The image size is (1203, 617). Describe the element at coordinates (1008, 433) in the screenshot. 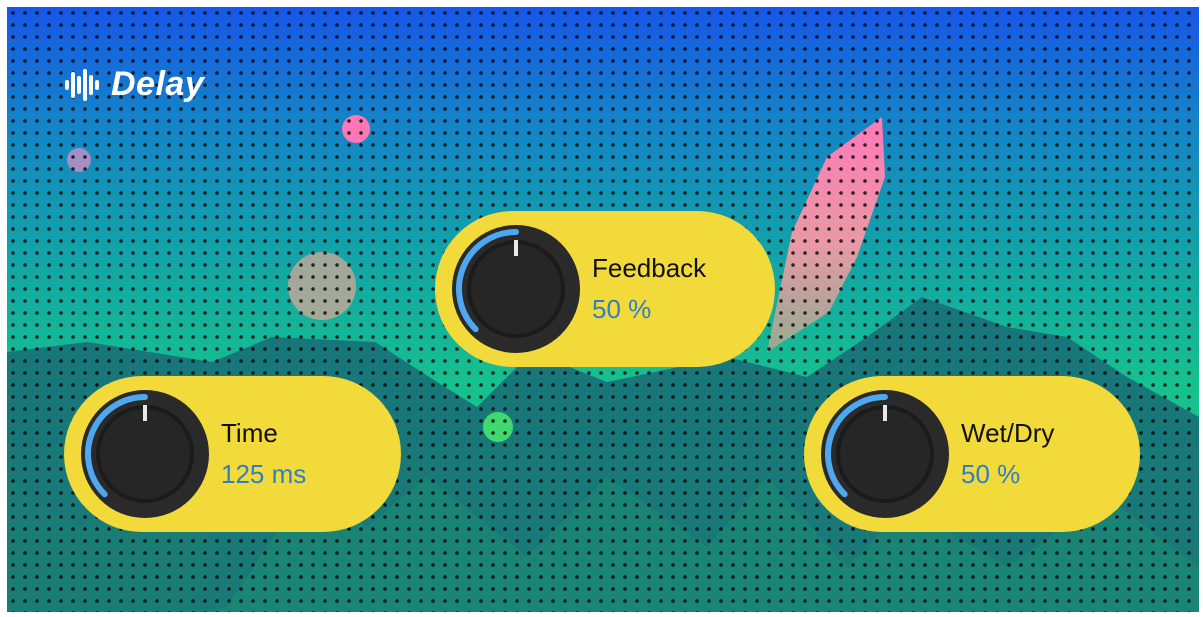

I see `wetdry-label: Wet/Dry` at that location.